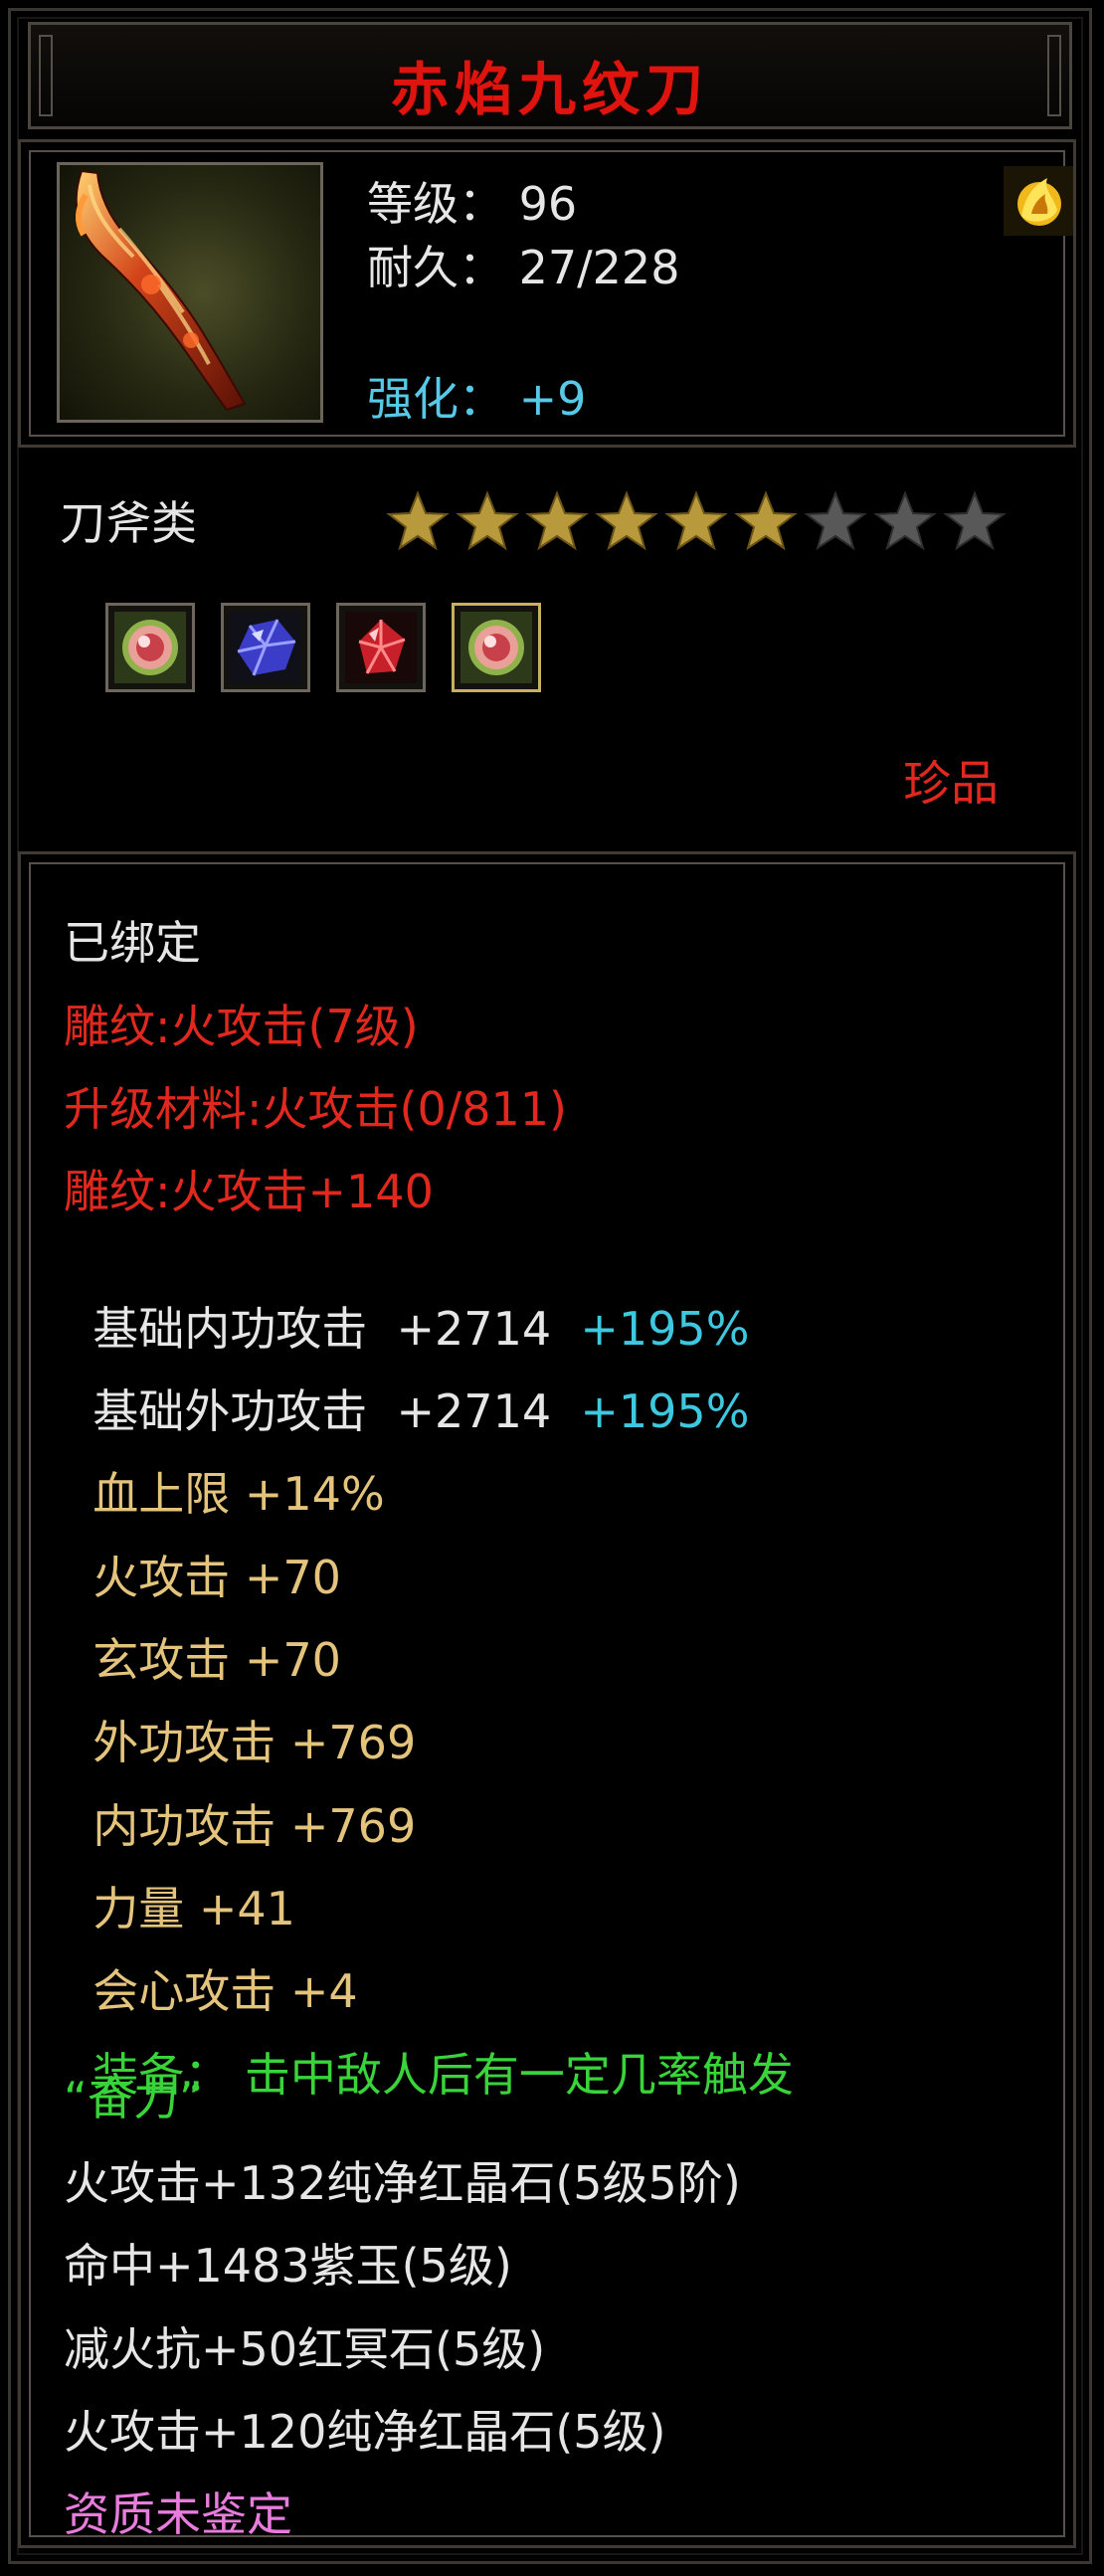 This screenshot has width=1104, height=2576. I want to click on gold-flame-icon, so click(1038, 201).